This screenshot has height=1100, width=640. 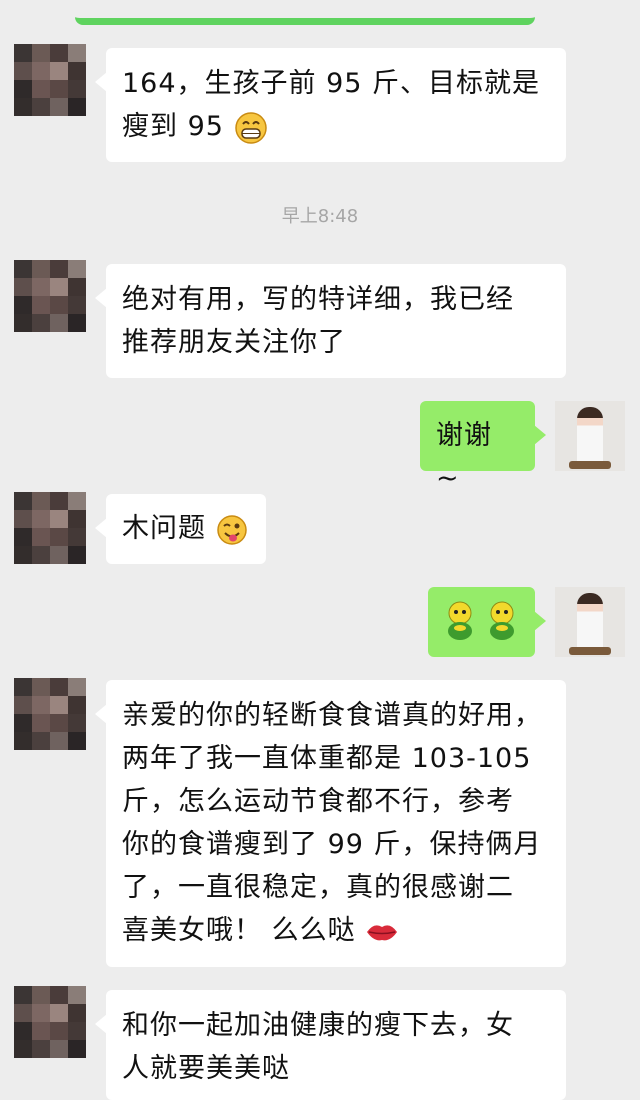 I want to click on message-text: 谢谢 ~, so click(x=464, y=457).